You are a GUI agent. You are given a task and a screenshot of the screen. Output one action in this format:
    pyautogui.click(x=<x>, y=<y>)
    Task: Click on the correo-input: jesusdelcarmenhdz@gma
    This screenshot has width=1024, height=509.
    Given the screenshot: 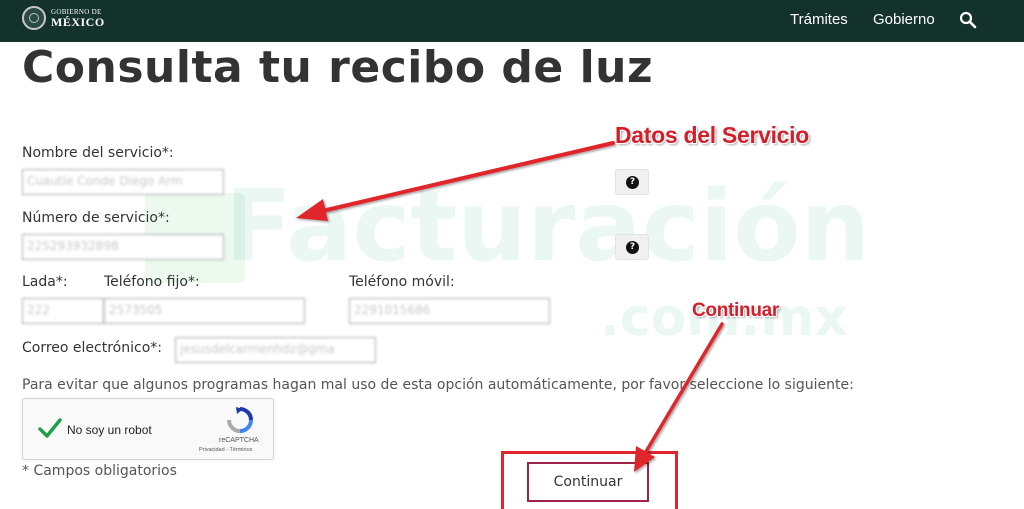 What is the action you would take?
    pyautogui.click(x=275, y=350)
    